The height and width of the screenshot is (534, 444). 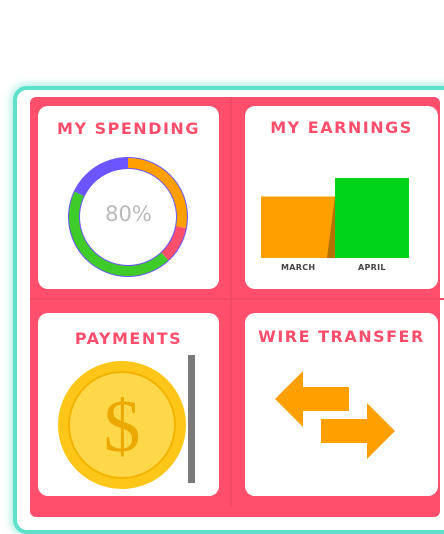 I want to click on payments-tile: PAYMENTS $, so click(x=128, y=404).